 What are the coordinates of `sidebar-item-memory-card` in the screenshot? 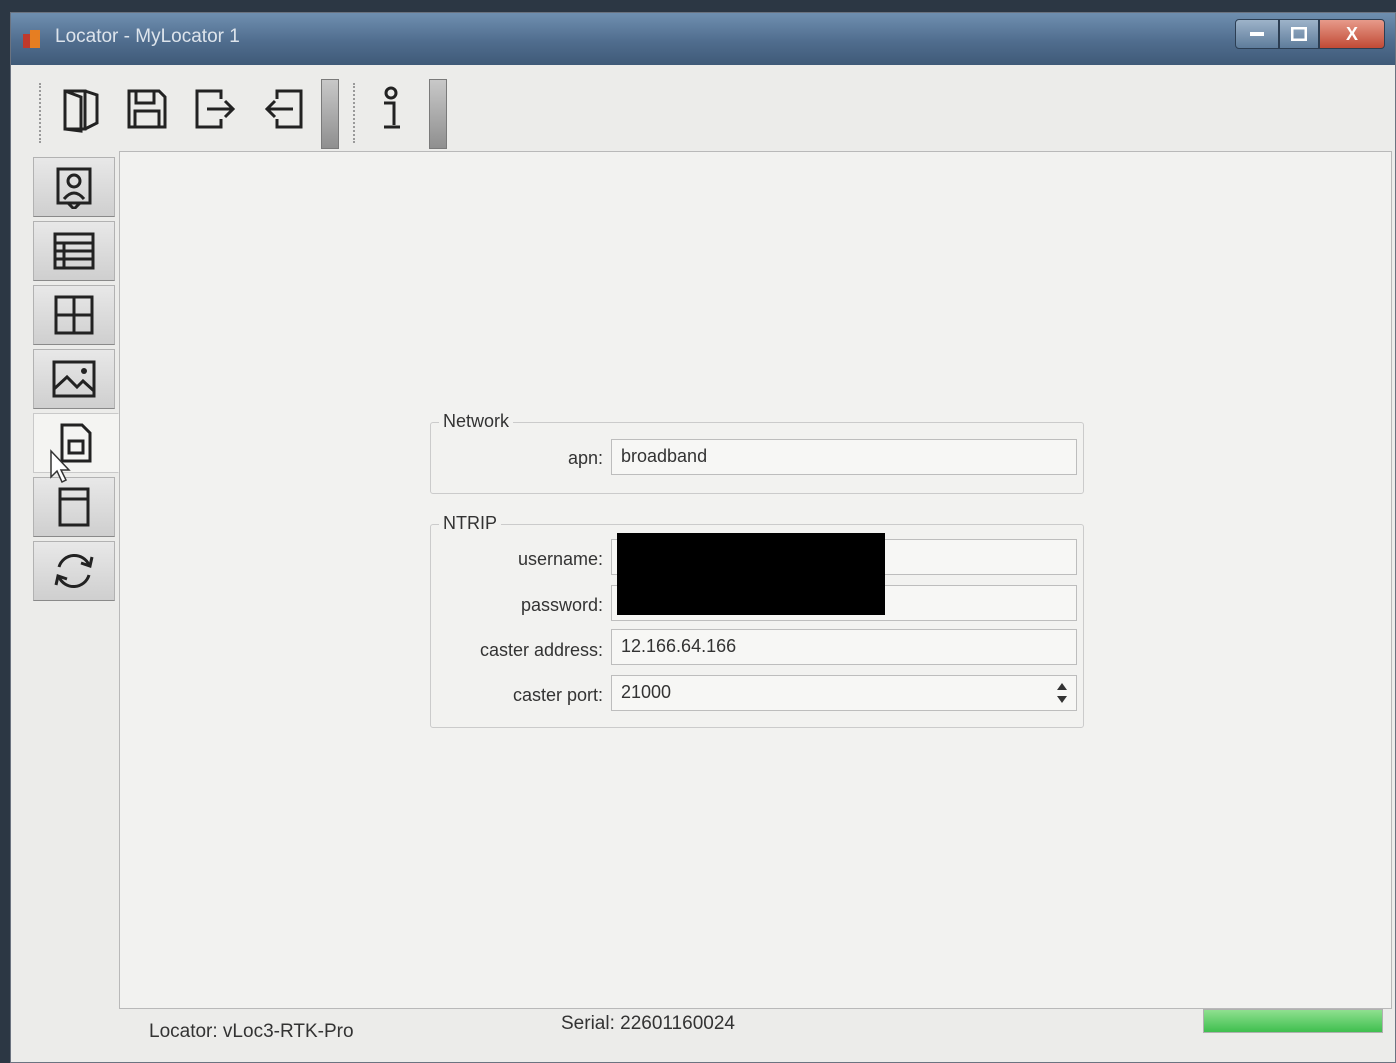 It's located at (74, 507).